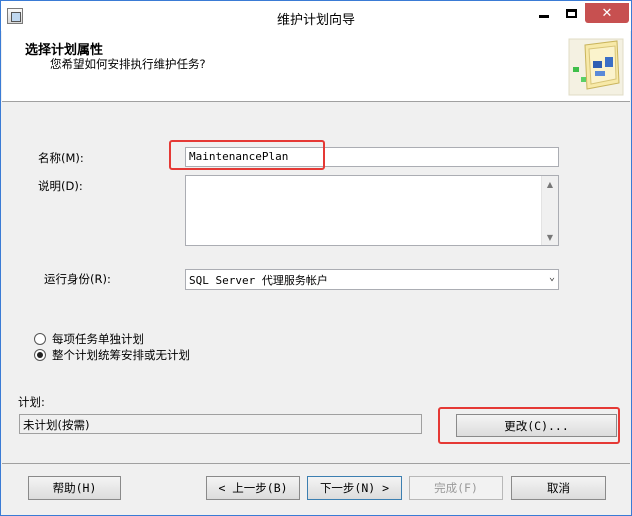  Describe the element at coordinates (61, 158) in the screenshot. I see `name-label: 名称(M):` at that location.